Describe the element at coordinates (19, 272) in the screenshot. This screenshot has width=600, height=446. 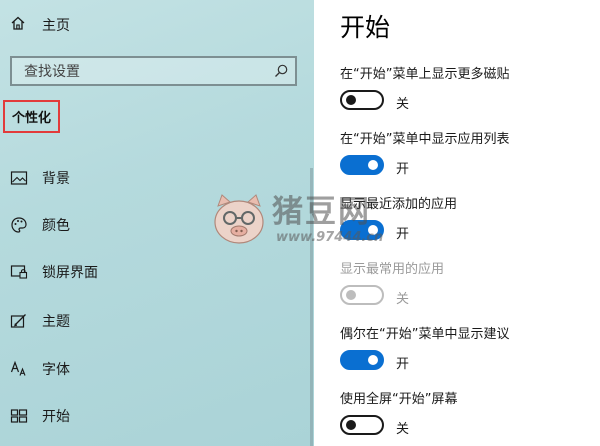
I see `lock-screen-icon` at that location.